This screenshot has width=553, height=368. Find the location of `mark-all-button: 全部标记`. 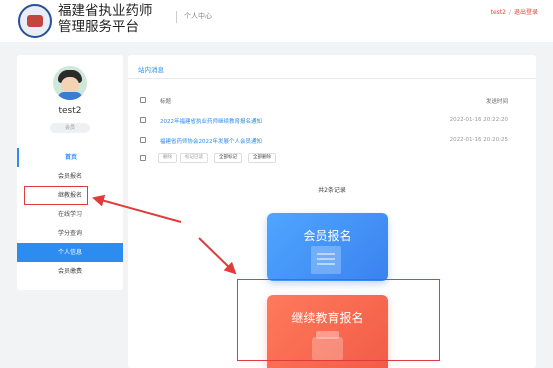

mark-all-button: 全部标记 is located at coordinates (228, 158).